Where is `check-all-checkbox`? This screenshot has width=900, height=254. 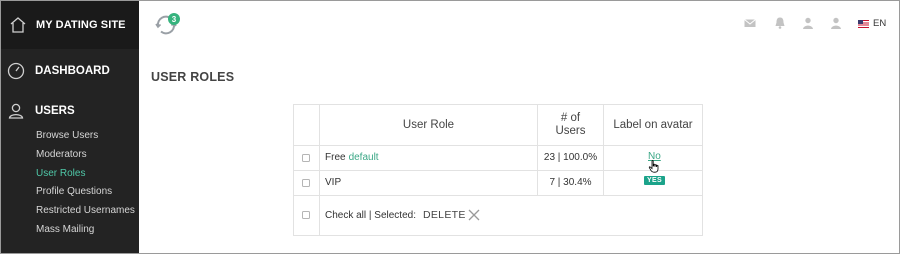
check-all-checkbox is located at coordinates (306, 215).